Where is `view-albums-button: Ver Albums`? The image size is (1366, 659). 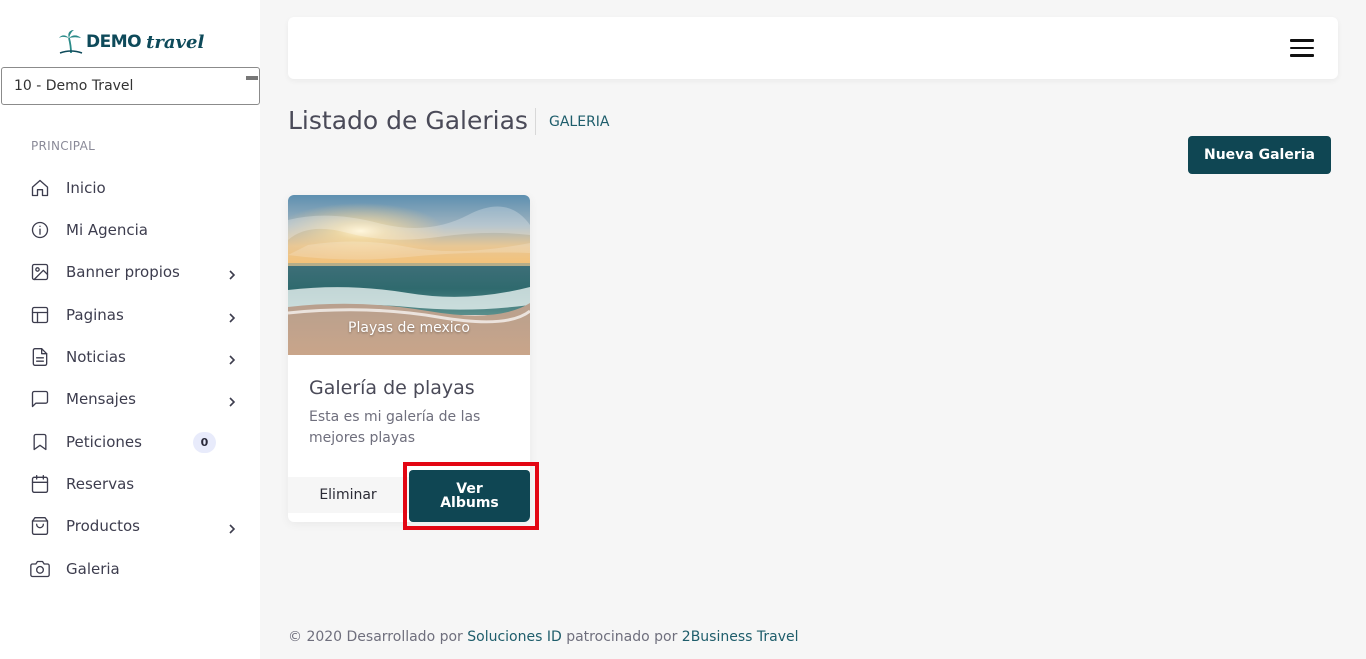
view-albums-button: Ver Albums is located at coordinates (469, 496).